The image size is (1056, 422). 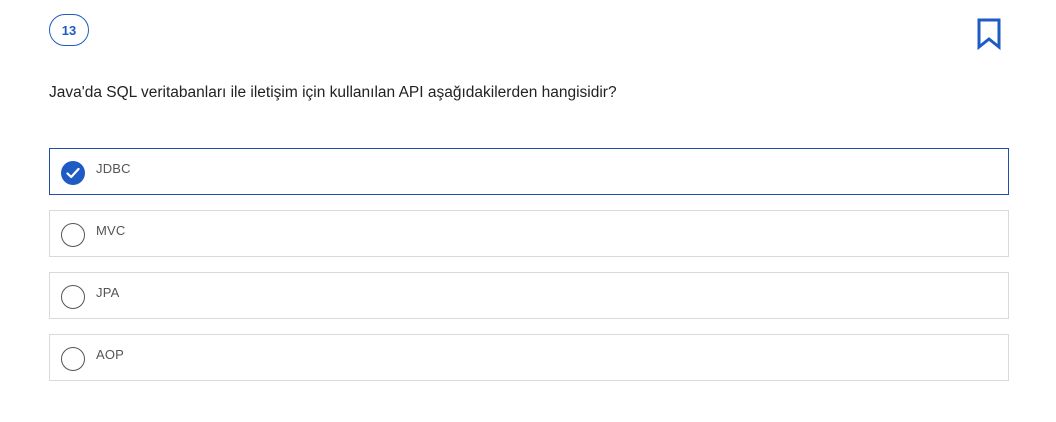 What do you see at coordinates (529, 233) in the screenshot?
I see `answer-option-mvc: MVC` at bounding box center [529, 233].